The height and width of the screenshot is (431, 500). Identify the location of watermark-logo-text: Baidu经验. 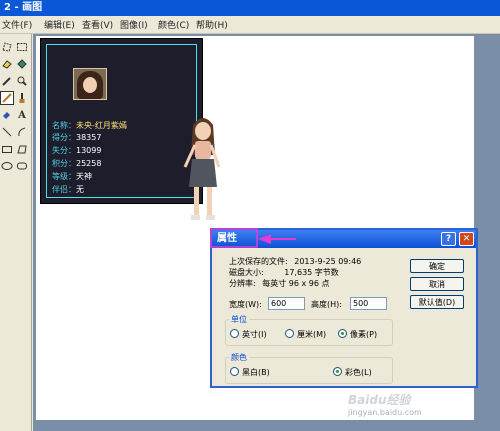
(379, 400).